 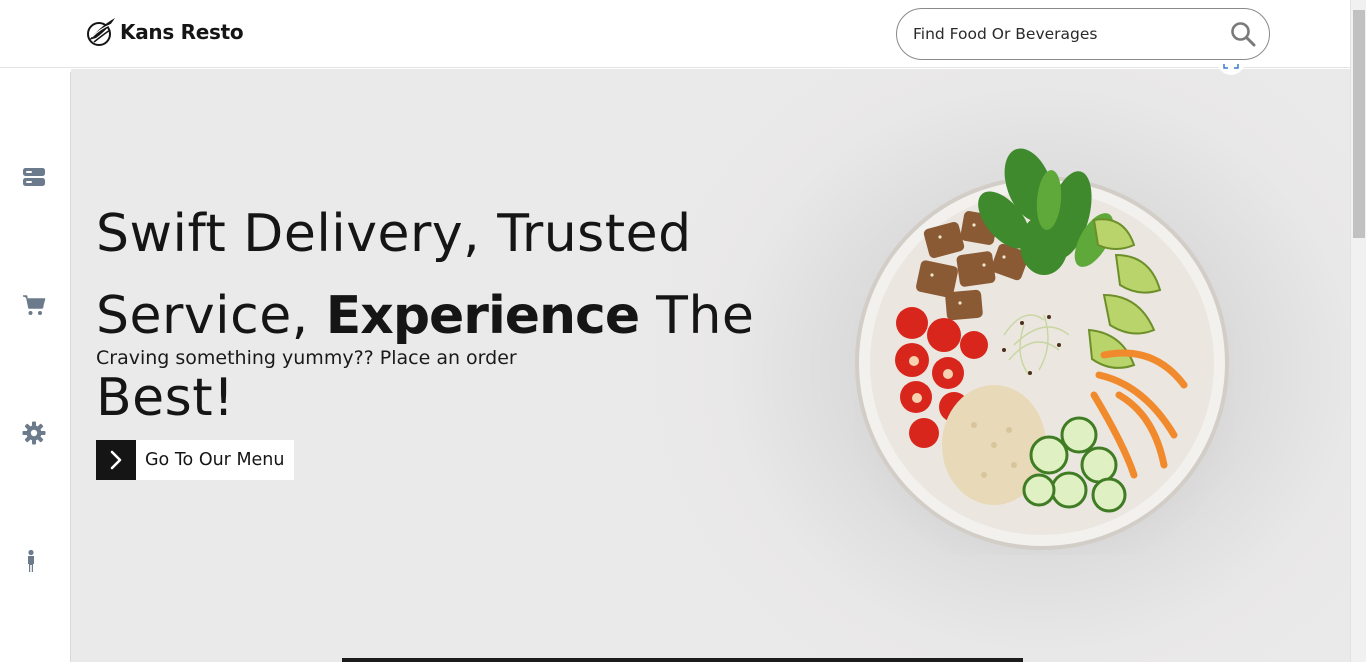 What do you see at coordinates (482, 316) in the screenshot?
I see `hero-title-emphasis: Experience` at bounding box center [482, 316].